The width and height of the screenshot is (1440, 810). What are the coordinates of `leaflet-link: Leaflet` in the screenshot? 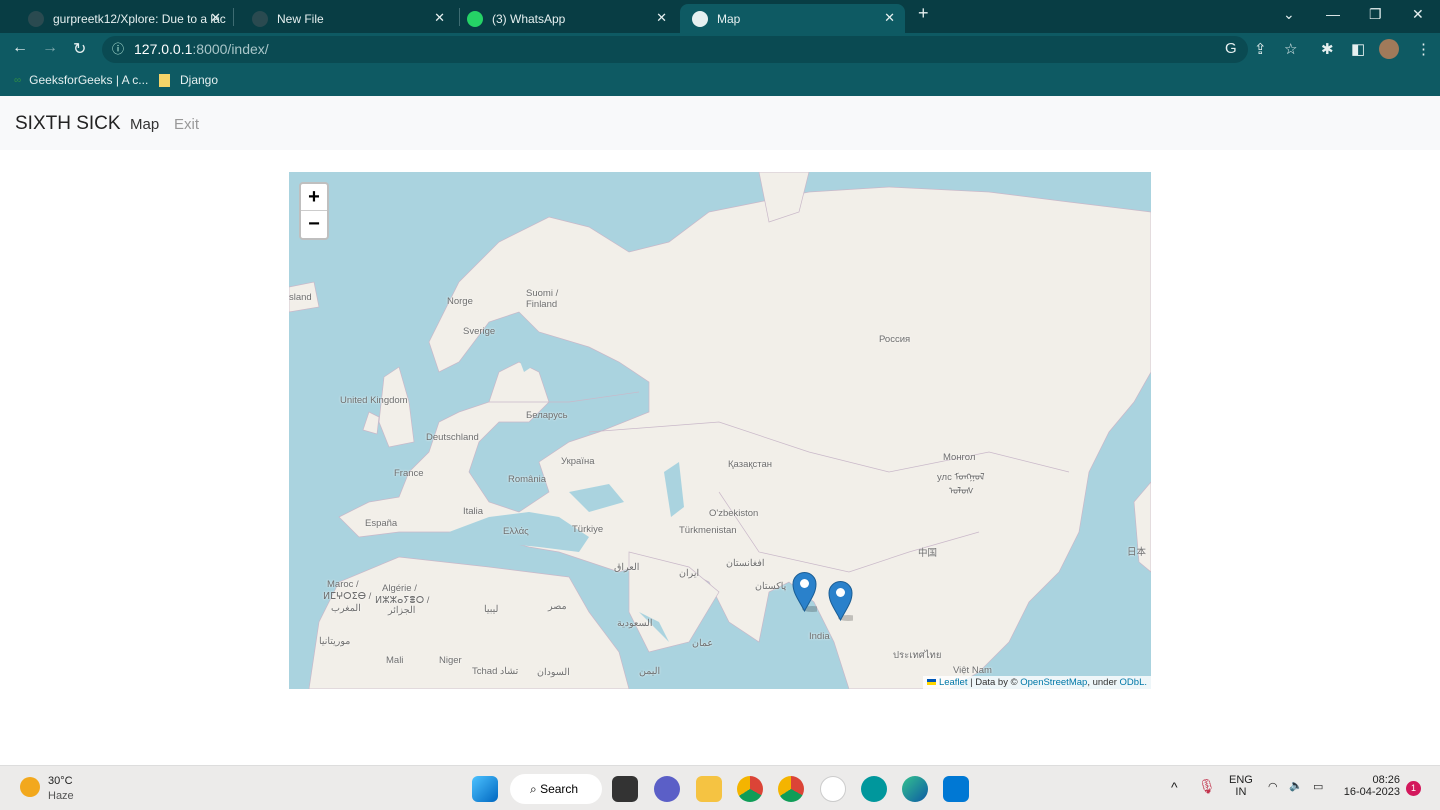 It's located at (953, 682).